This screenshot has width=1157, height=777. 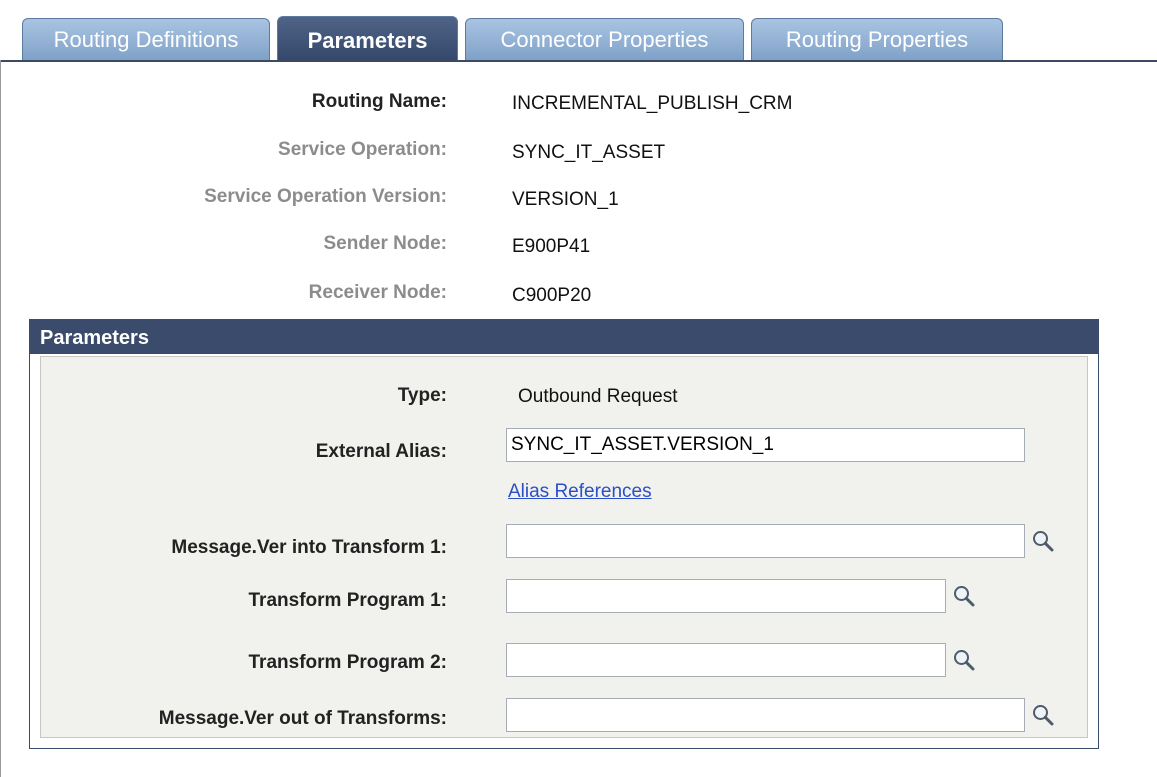 I want to click on alias-references-link: Alias References, so click(x=580, y=492).